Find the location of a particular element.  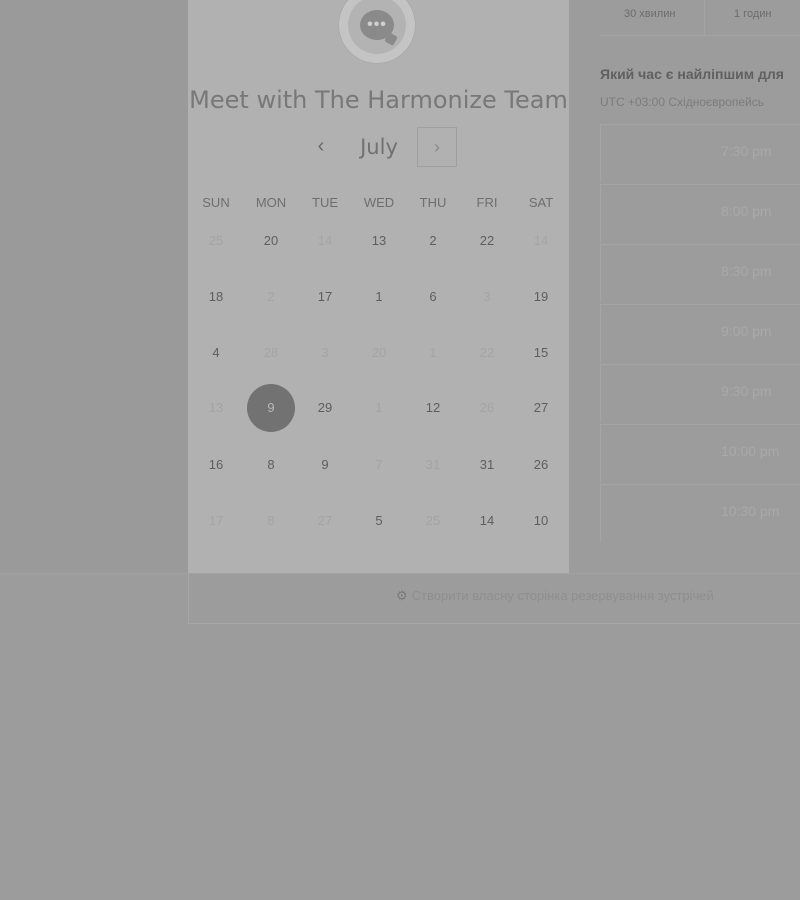

duration-tab-1hour: 1 годин is located at coordinates (752, 14).